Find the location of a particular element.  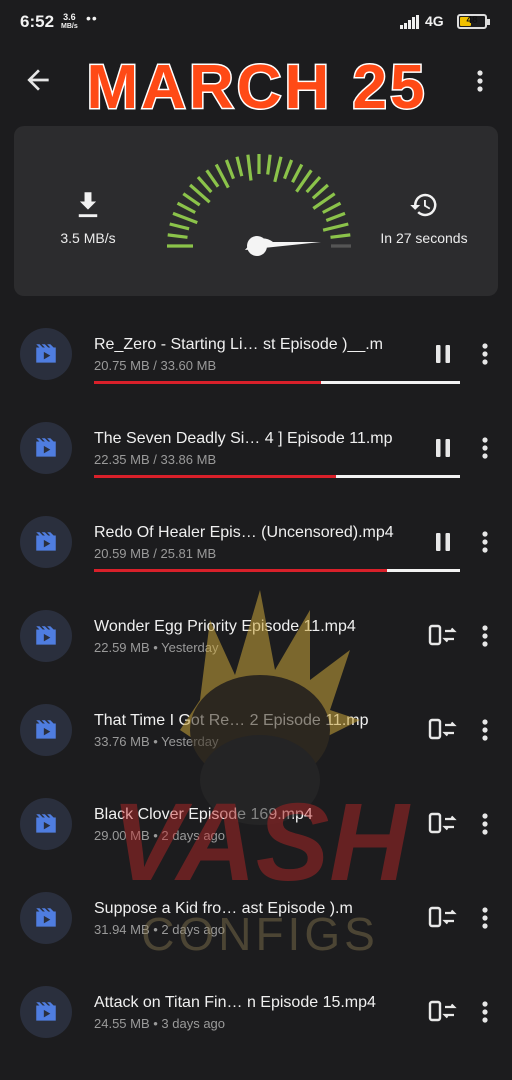

file-meta: 22.59 MB • Yesterday is located at coordinates (156, 647).